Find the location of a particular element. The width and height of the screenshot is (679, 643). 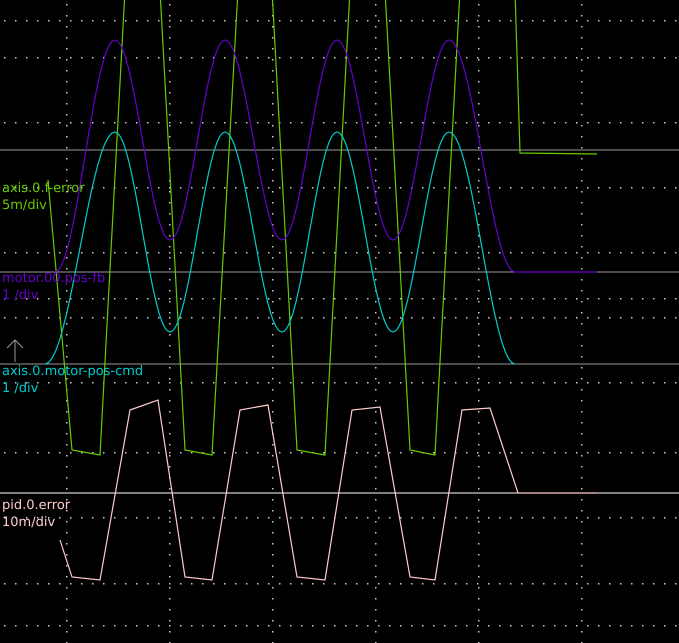

channel-scale: 10m/div is located at coordinates (29, 522).